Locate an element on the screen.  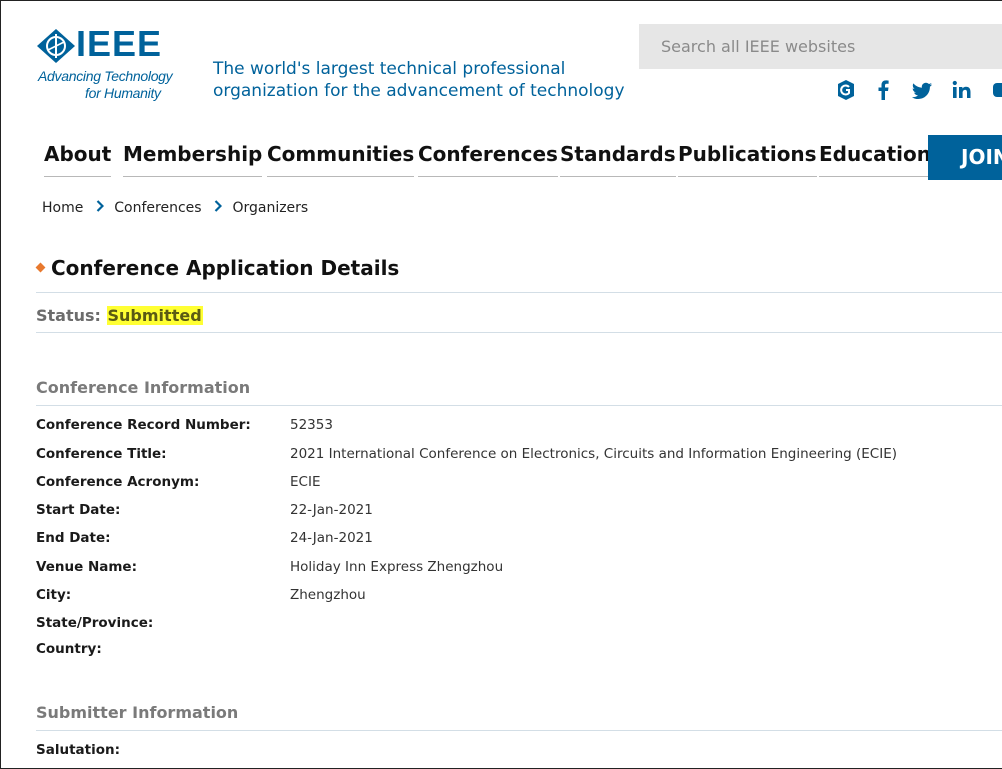
nav-membership: Membership is located at coordinates (193, 158).